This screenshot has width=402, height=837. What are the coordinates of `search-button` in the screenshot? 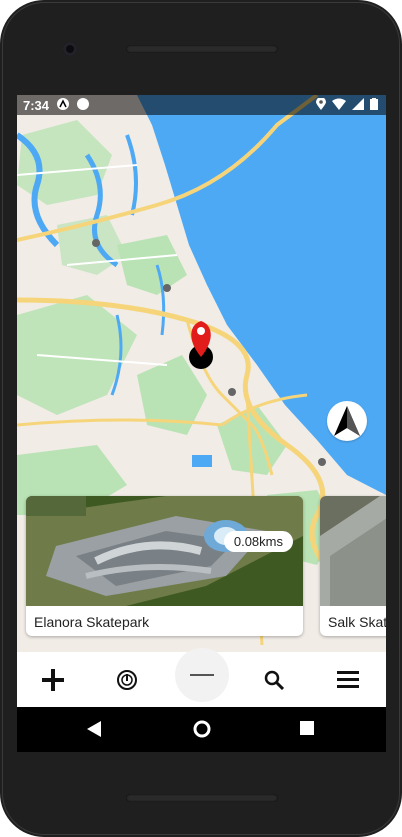 It's located at (274, 680).